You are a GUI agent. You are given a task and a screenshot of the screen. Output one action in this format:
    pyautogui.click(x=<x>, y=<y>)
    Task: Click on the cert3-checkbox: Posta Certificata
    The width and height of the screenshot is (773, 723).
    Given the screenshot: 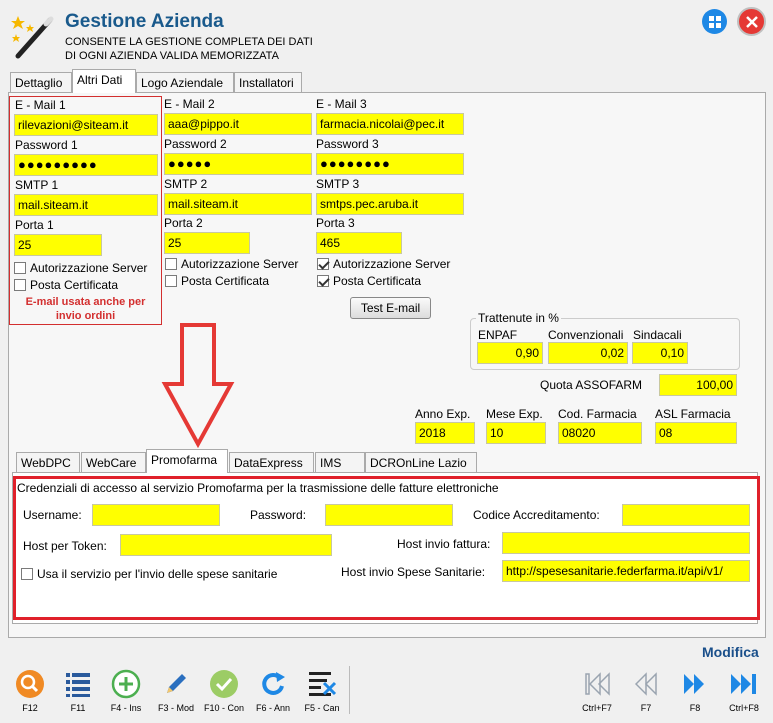 What is the action you would take?
    pyautogui.click(x=369, y=281)
    